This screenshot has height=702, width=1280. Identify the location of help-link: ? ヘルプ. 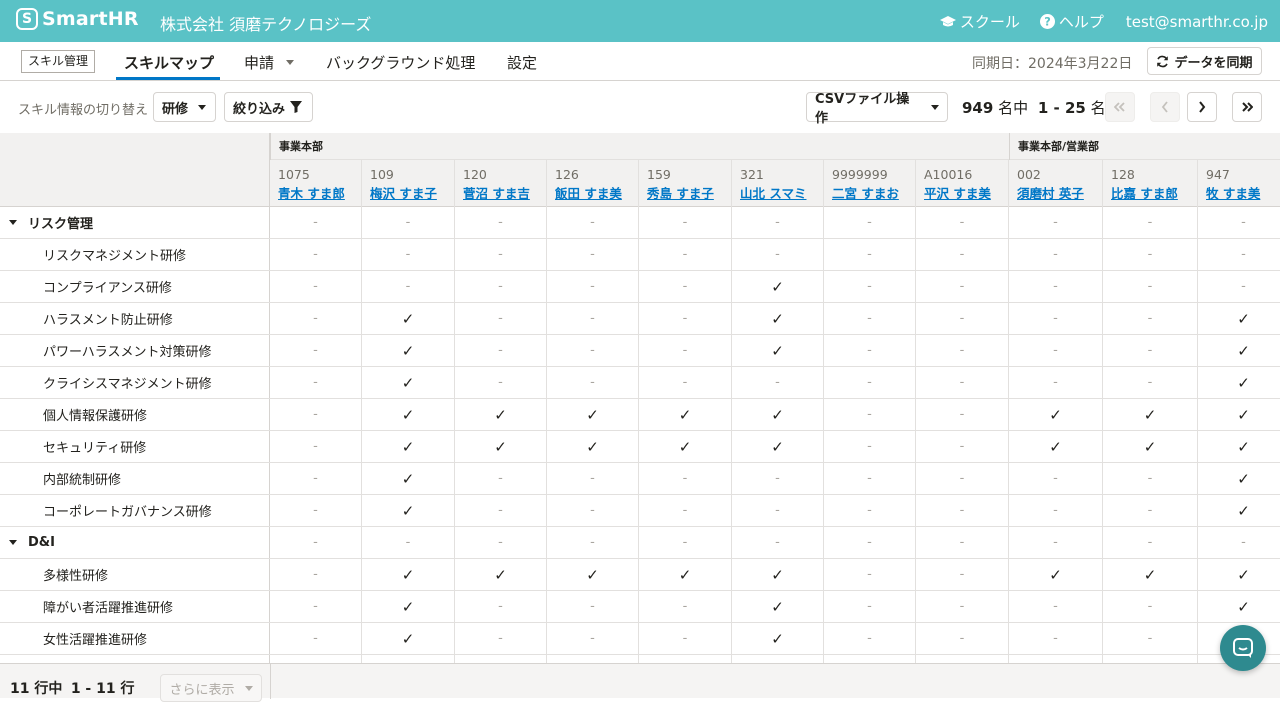
(1071, 21).